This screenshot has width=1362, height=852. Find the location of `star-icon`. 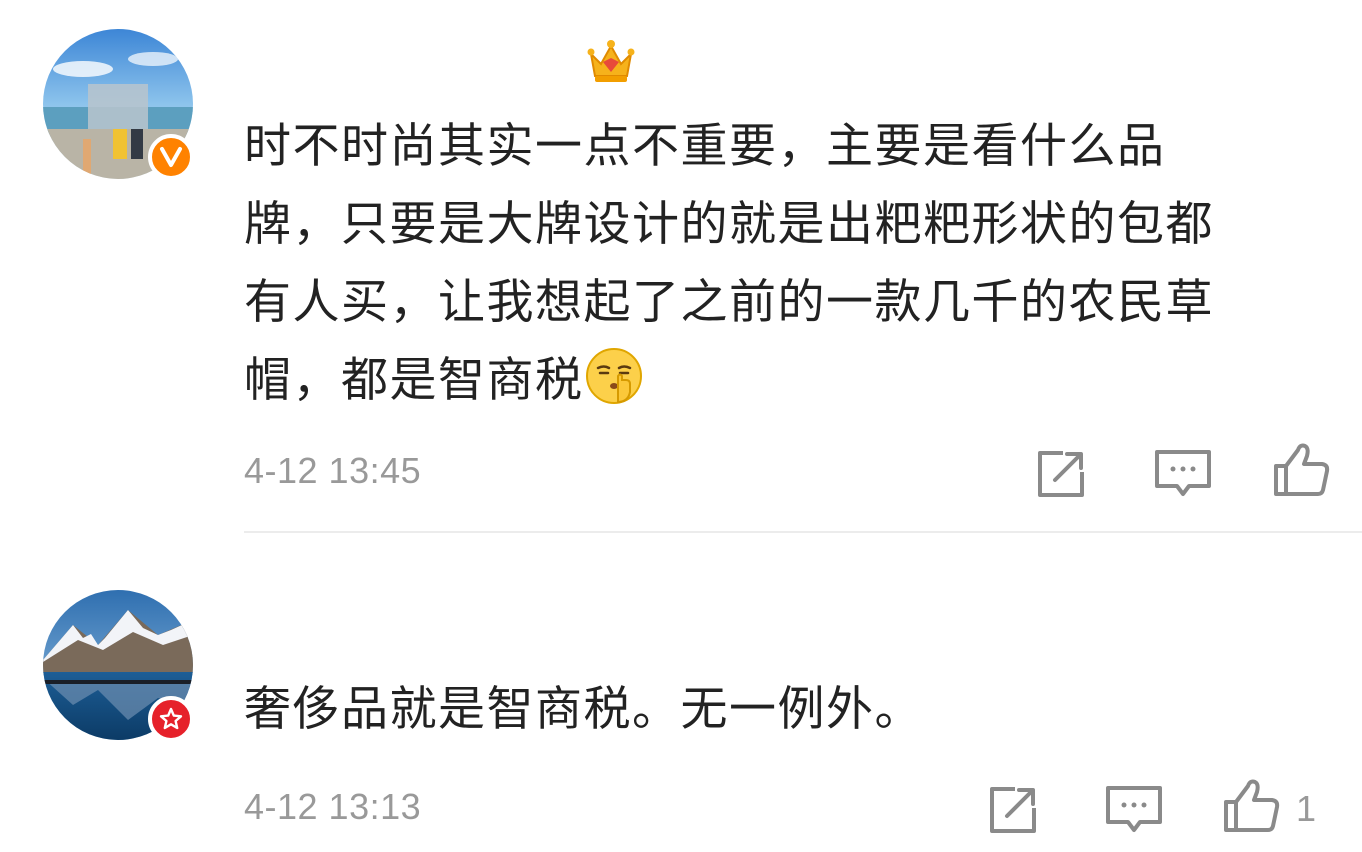

star-icon is located at coordinates (171, 718).